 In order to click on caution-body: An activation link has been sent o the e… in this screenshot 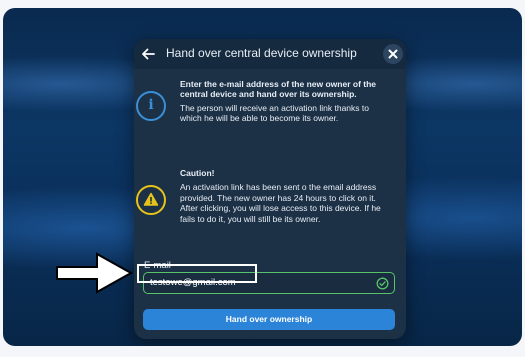, I will do `click(280, 203)`.